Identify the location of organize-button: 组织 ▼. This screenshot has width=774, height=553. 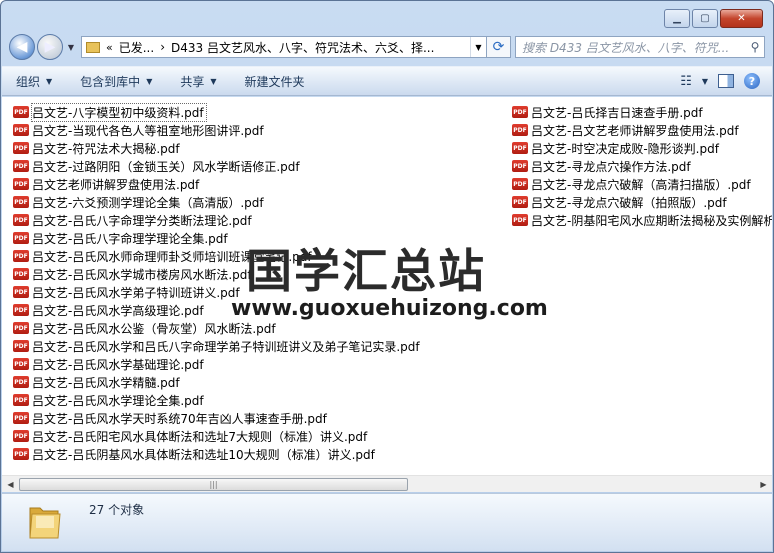
(34, 81).